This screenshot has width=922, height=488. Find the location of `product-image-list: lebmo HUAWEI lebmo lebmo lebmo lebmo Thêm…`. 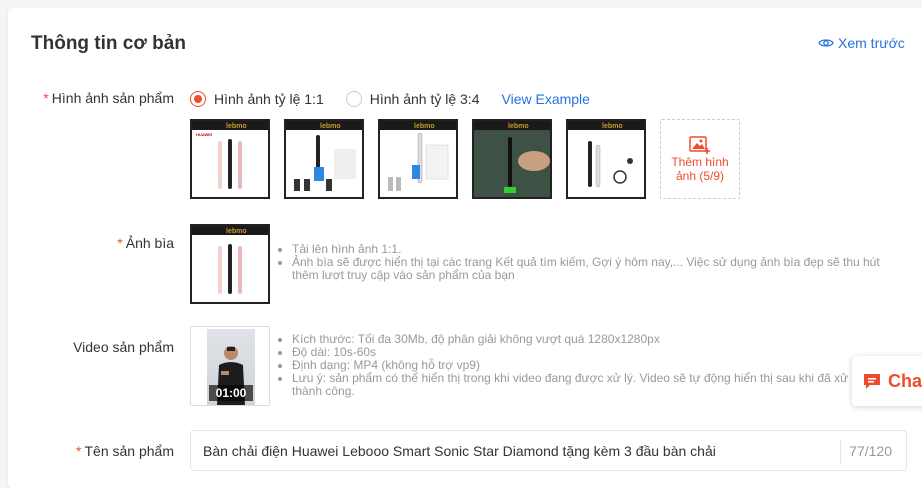

product-image-list: lebmo HUAWEI lebmo lebmo lebmo lebmo Thêm… is located at coordinates (465, 159).